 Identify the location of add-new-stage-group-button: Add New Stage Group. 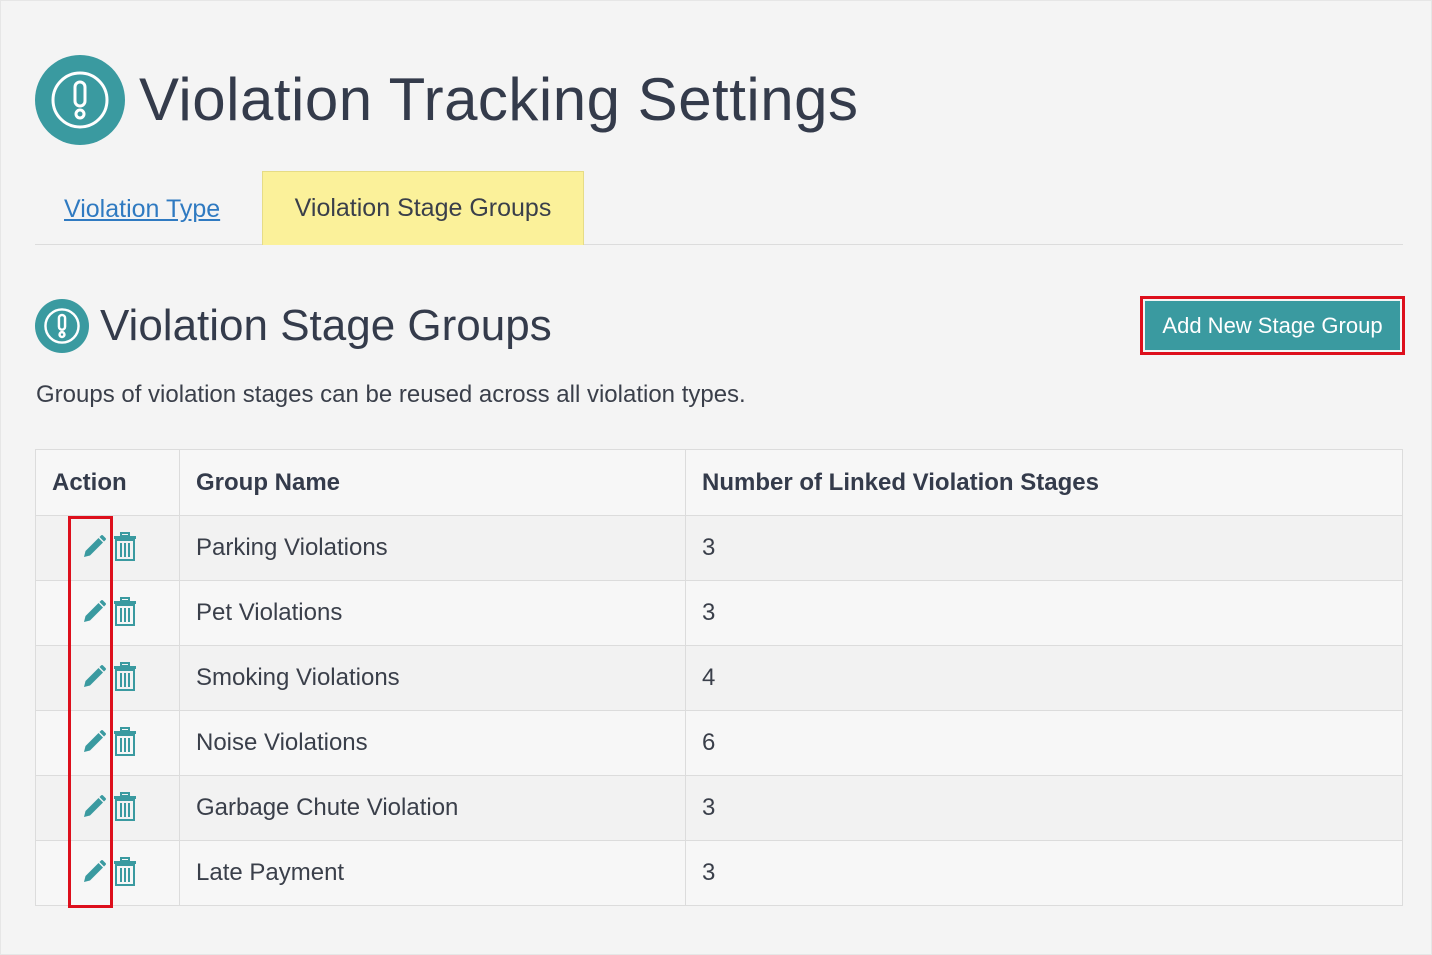
(1272, 325).